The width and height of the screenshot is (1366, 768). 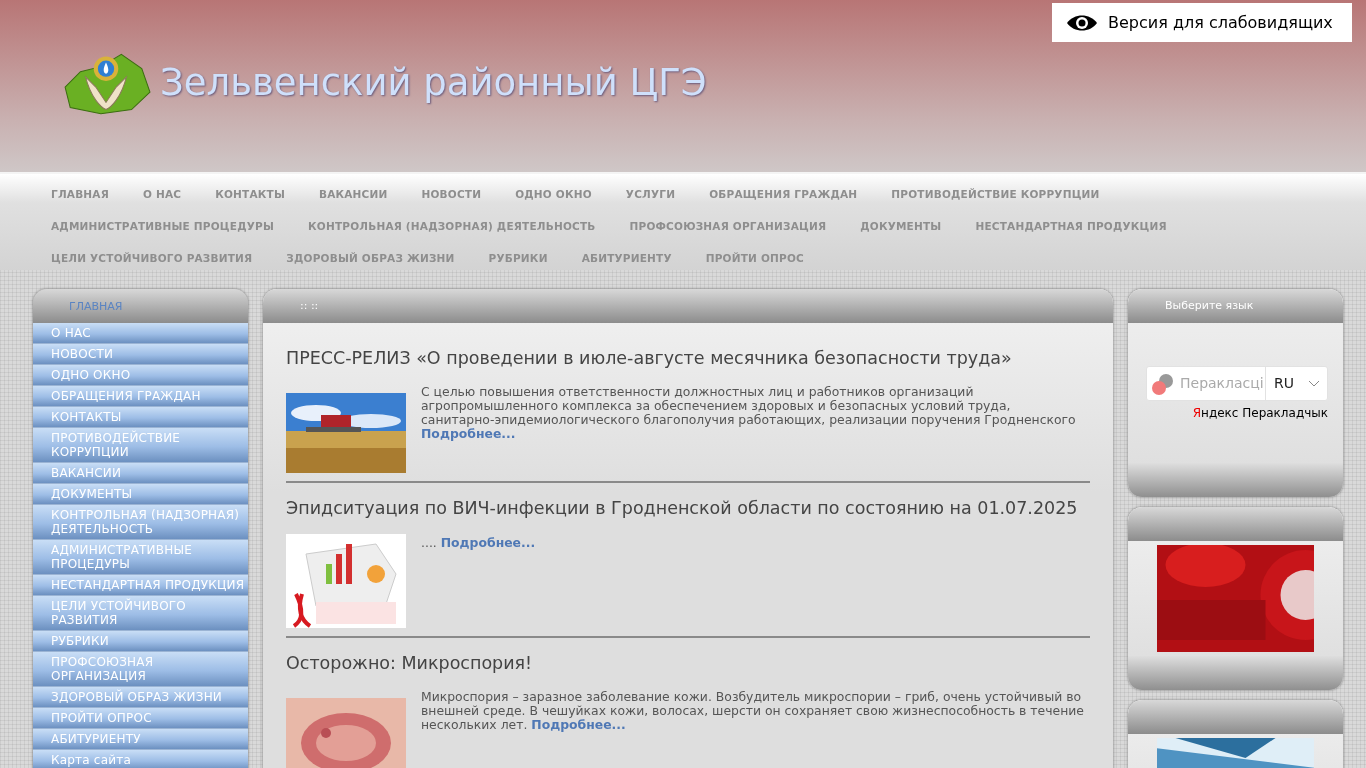 What do you see at coordinates (140, 445) in the screenshot?
I see `sidebar-link: ПРОТИВОДЕЙСТВИЕ КОРРУПЦИИ` at bounding box center [140, 445].